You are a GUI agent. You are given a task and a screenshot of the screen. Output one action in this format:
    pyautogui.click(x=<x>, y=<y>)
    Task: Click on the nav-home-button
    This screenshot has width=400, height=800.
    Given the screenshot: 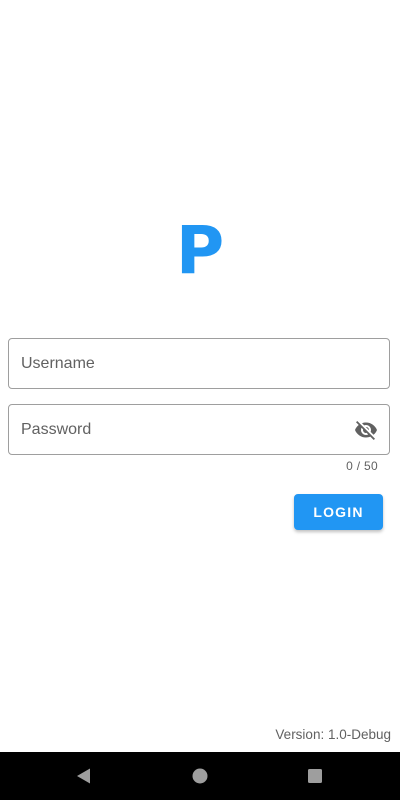 What is the action you would take?
    pyautogui.click(x=200, y=776)
    